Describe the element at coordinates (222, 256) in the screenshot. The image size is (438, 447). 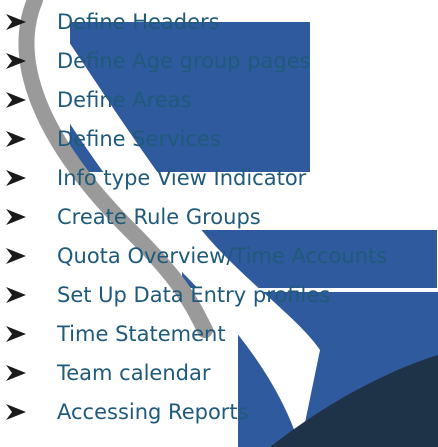
I see `item-label-quota-overview-time-accounts: Quota Overview/Time Accounts` at that location.